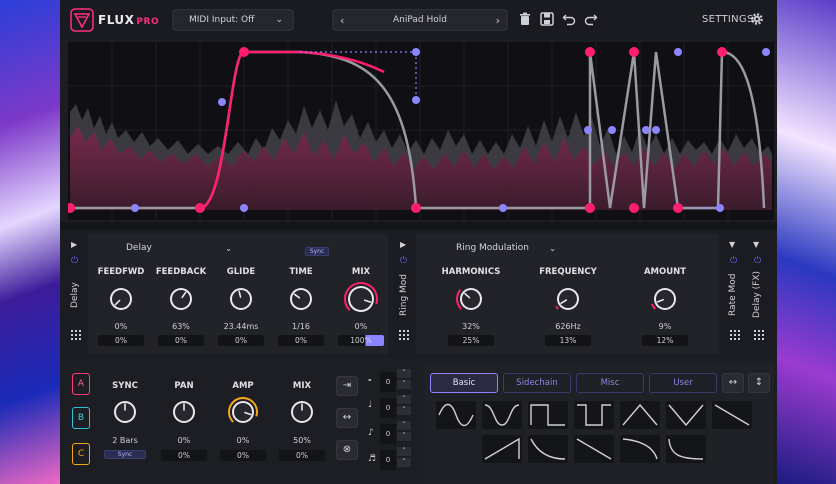  What do you see at coordinates (665, 301) in the screenshot?
I see `ringmod-amount-knob` at bounding box center [665, 301].